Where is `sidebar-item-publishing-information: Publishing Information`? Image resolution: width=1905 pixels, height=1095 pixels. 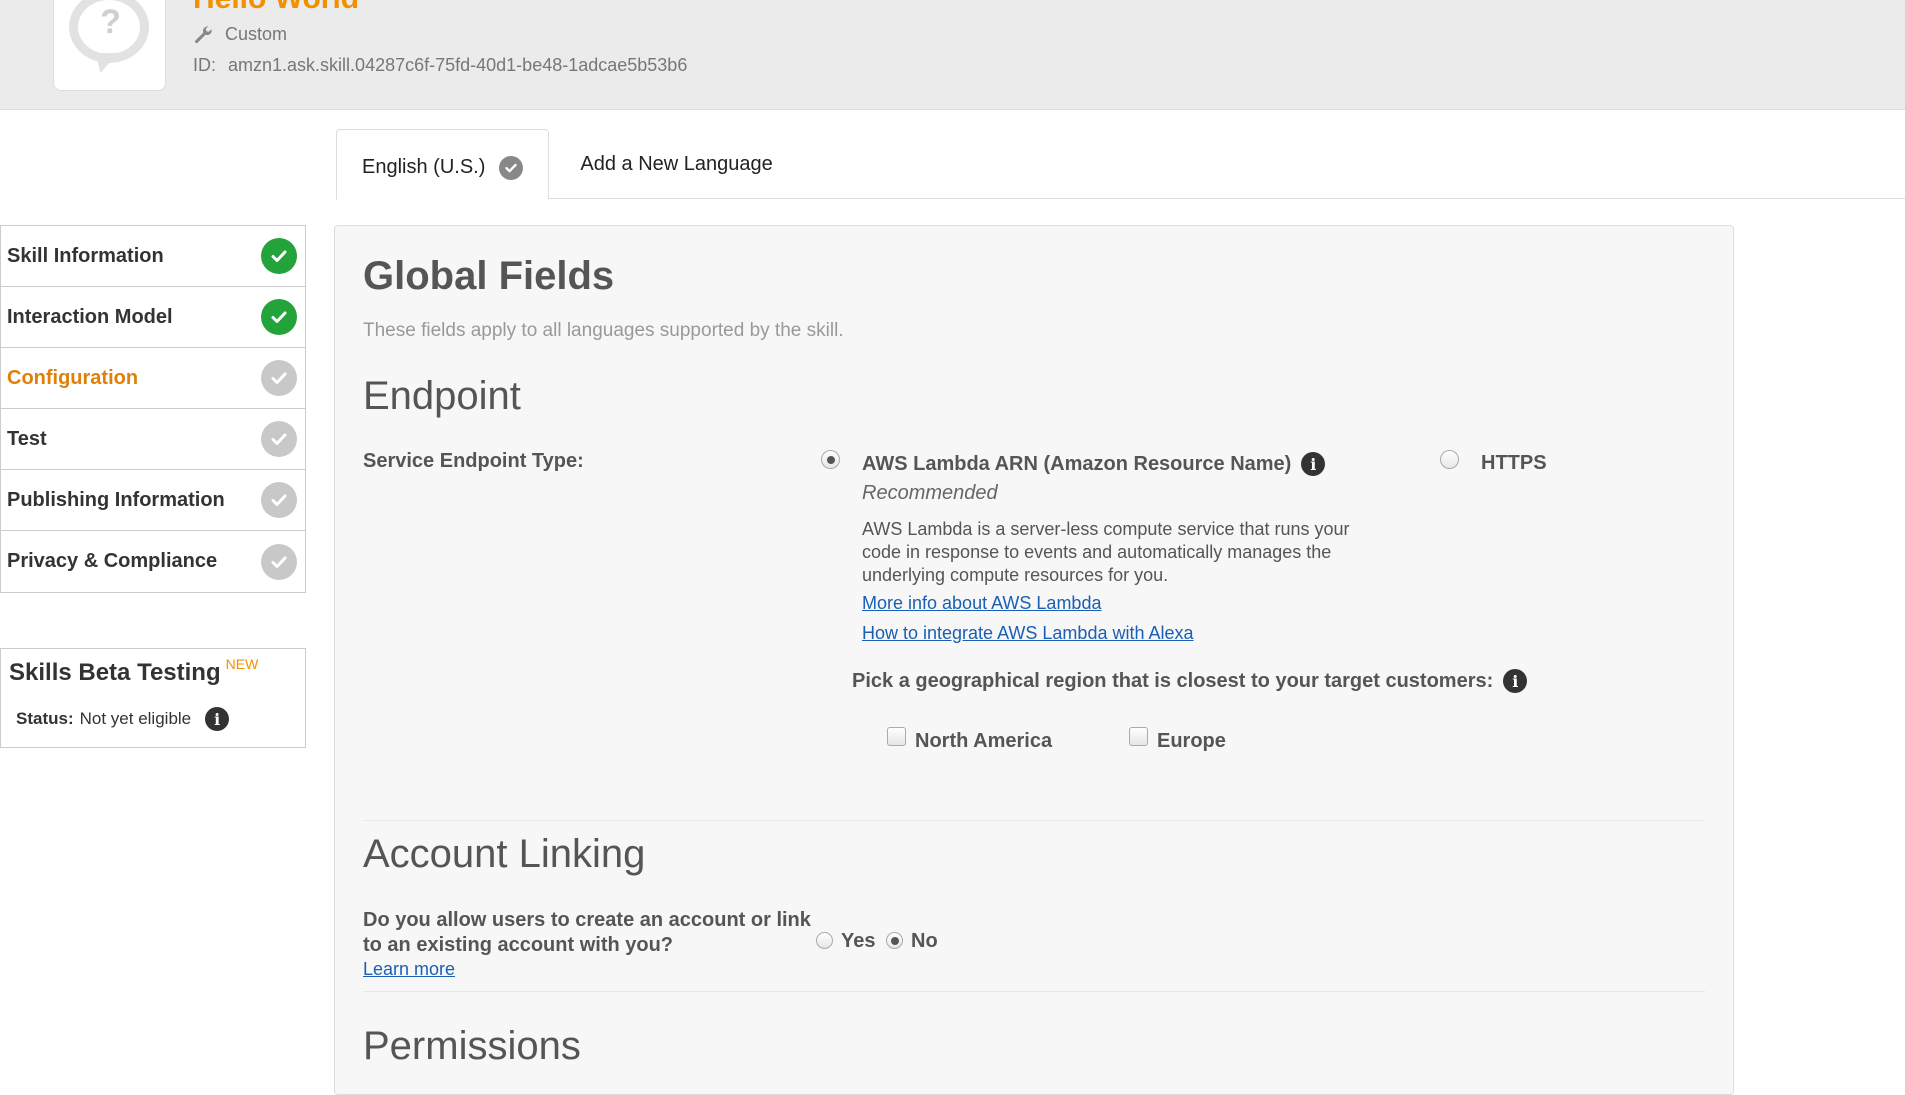 sidebar-item-publishing-information: Publishing Information is located at coordinates (153, 500).